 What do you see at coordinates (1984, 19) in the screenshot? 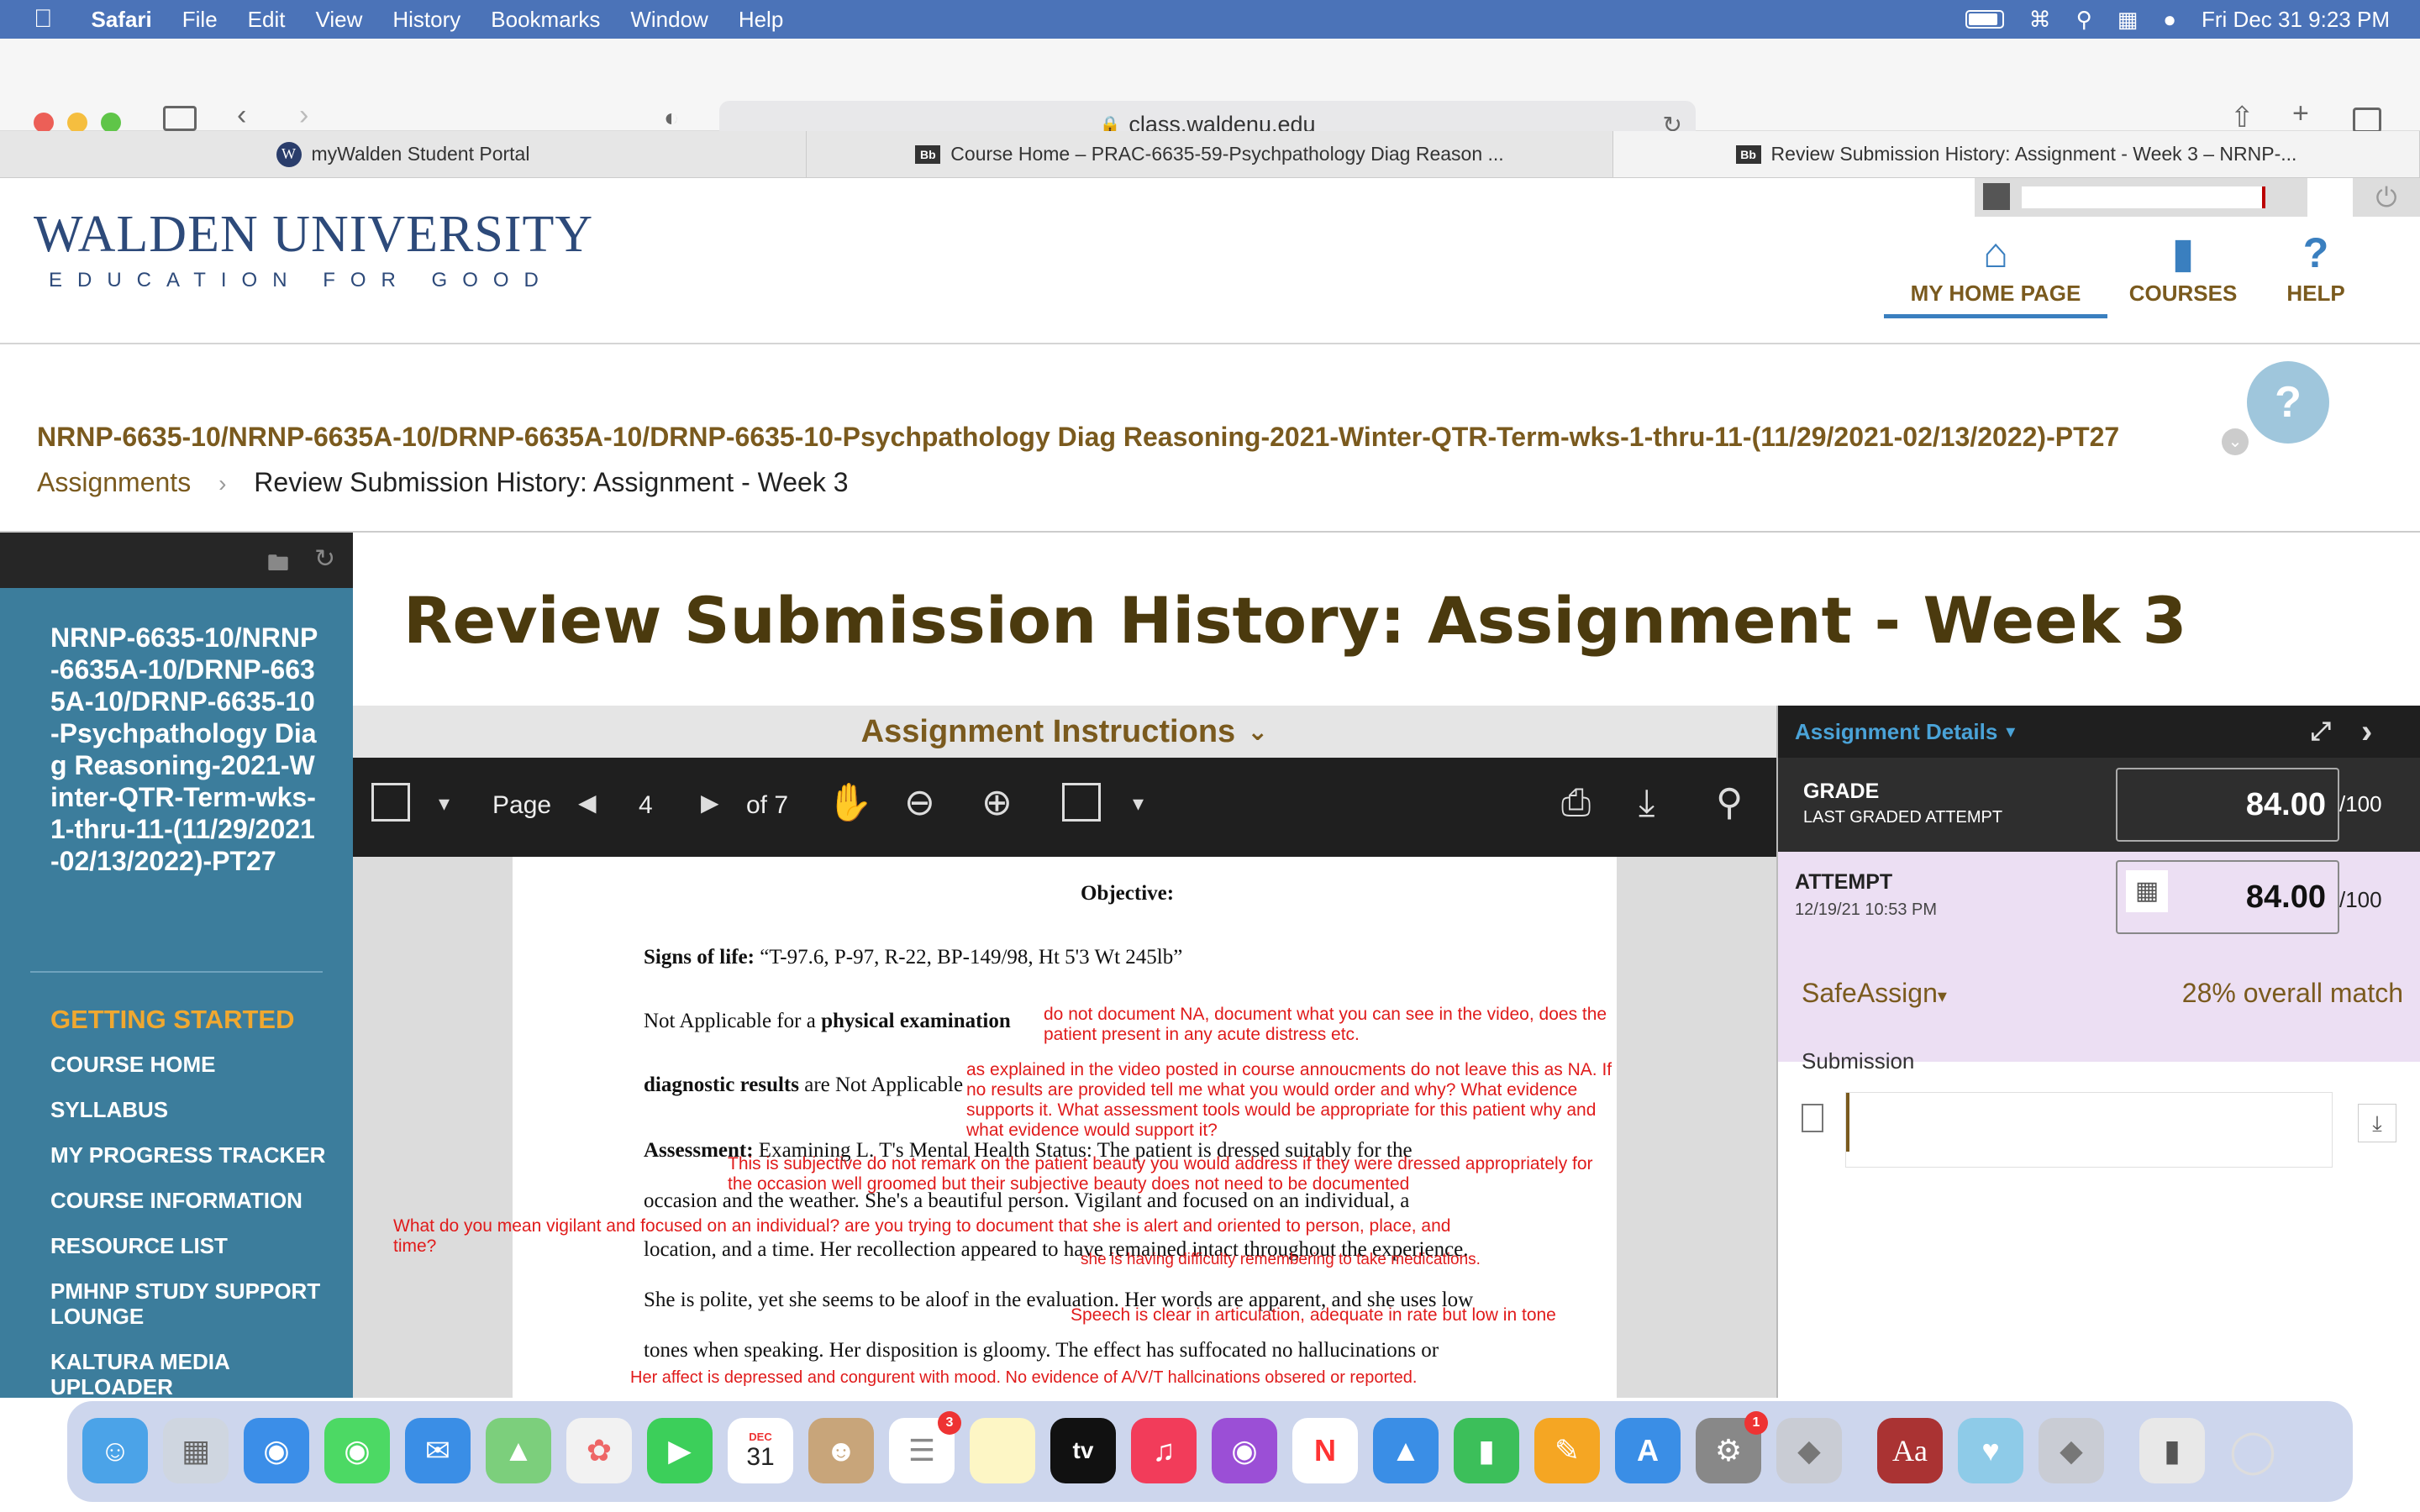
I see `battery-icon` at bounding box center [1984, 19].